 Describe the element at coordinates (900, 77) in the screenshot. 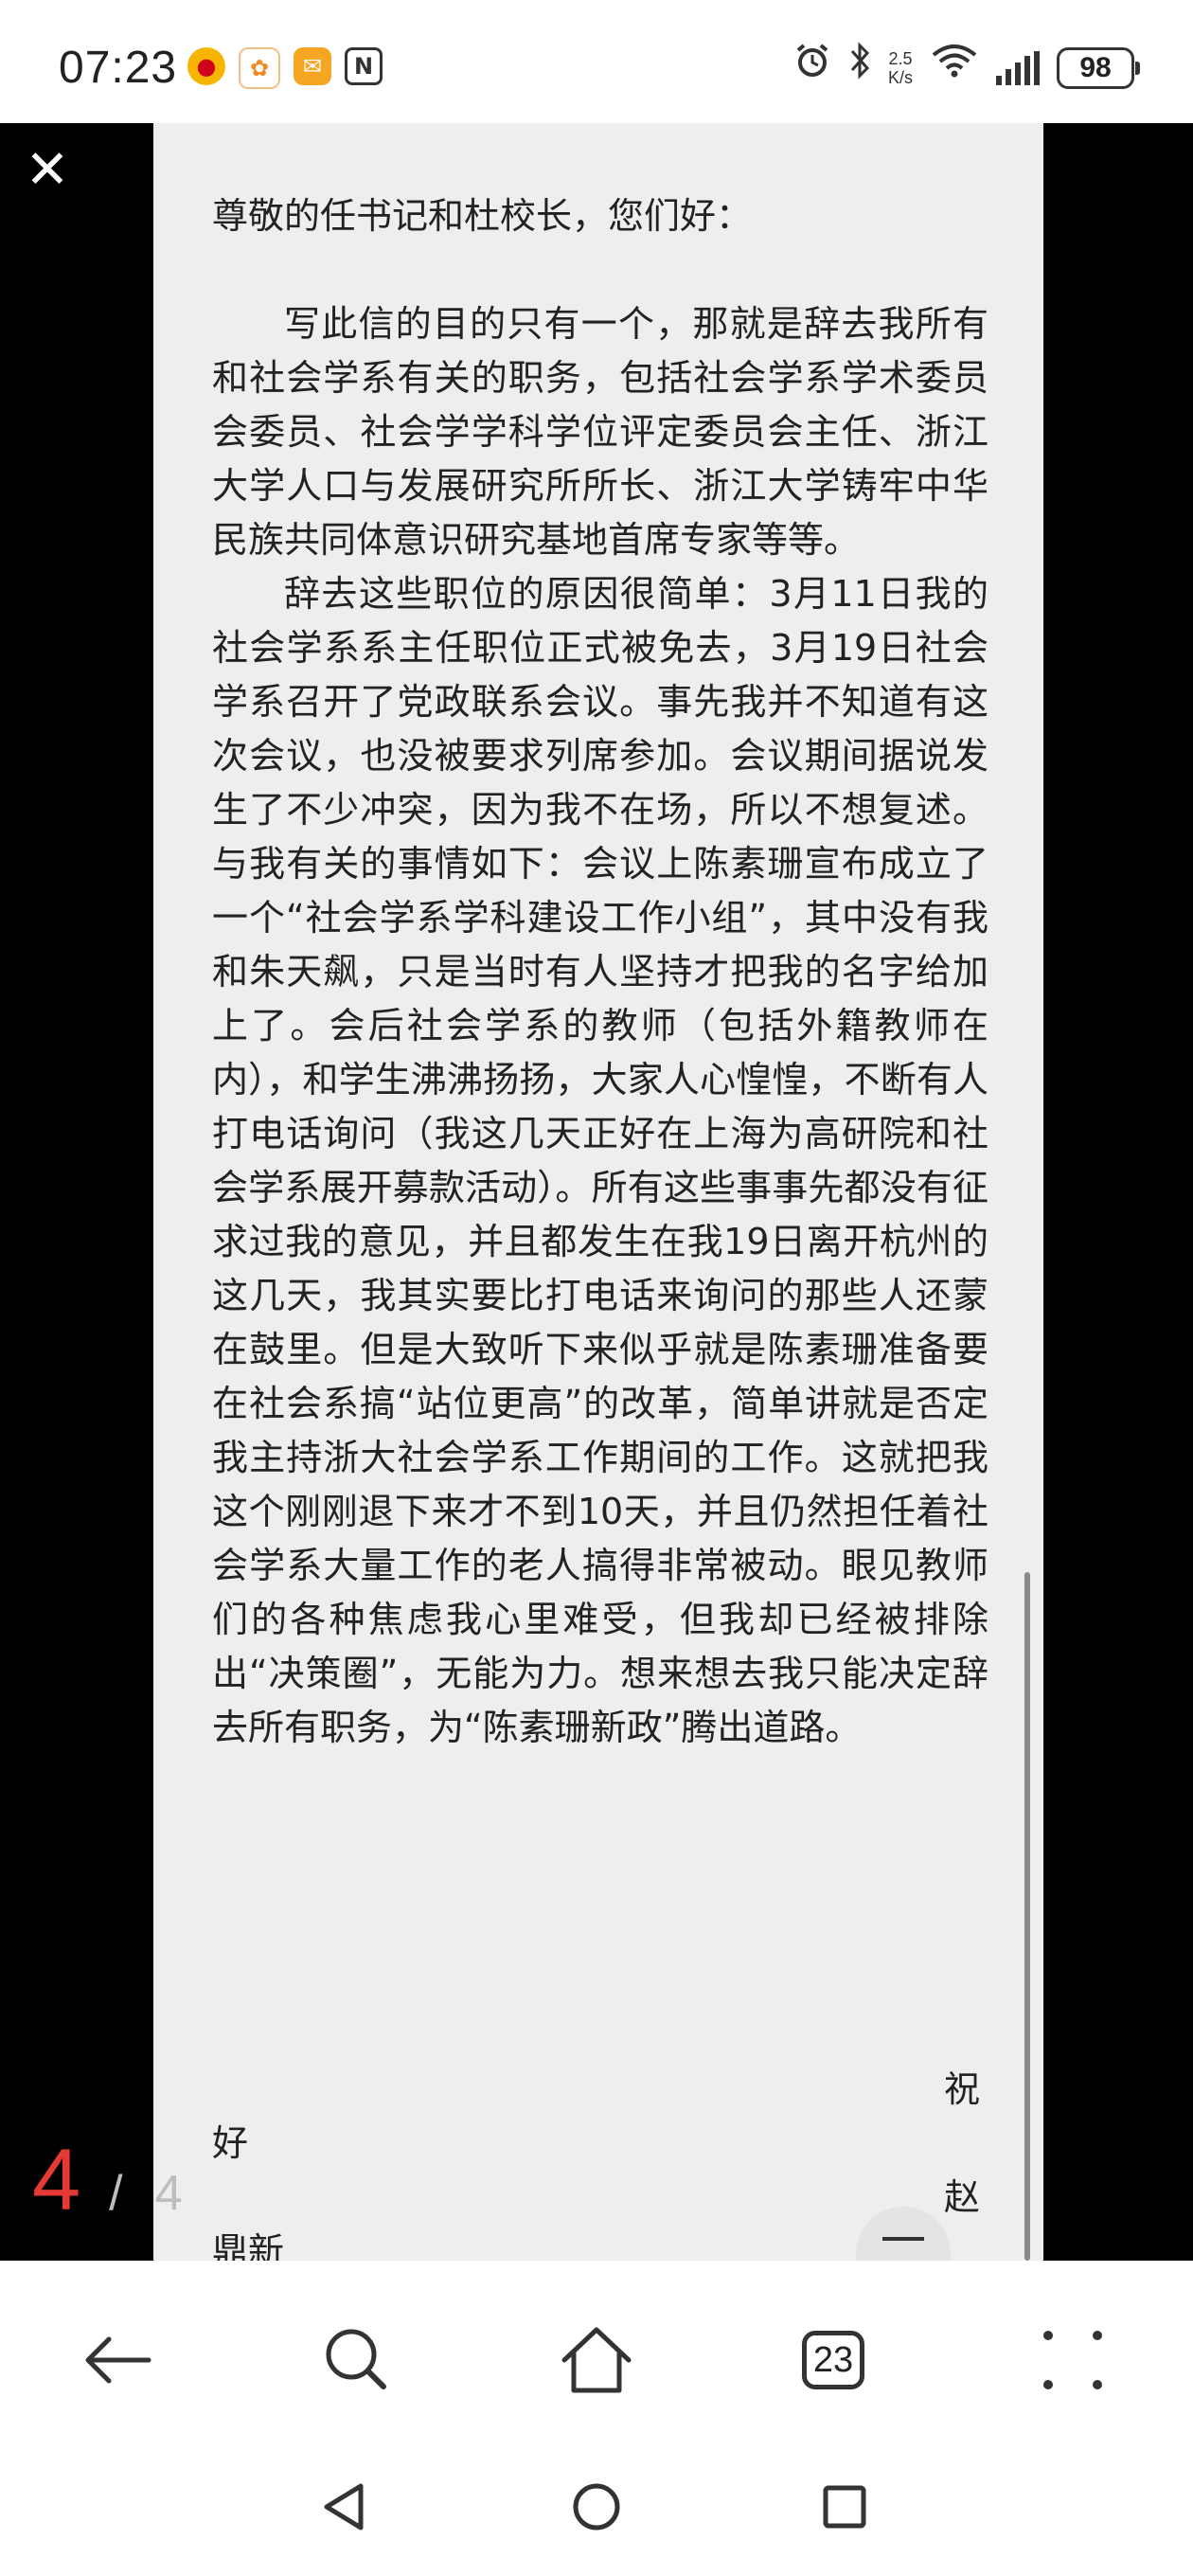

I see `network-speed-unit: K/s` at that location.